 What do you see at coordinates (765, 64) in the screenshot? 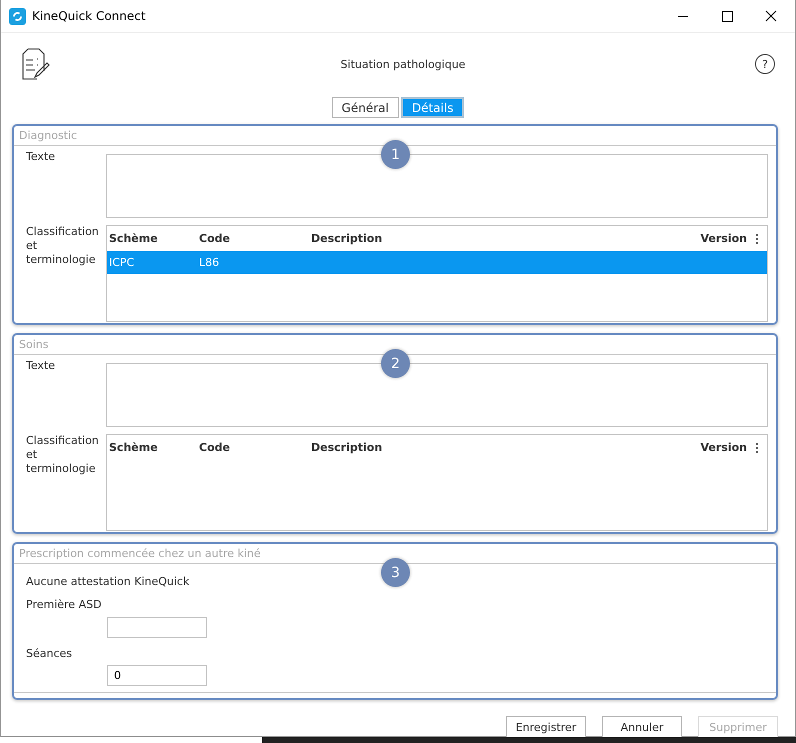
I see `help-button: ?` at bounding box center [765, 64].